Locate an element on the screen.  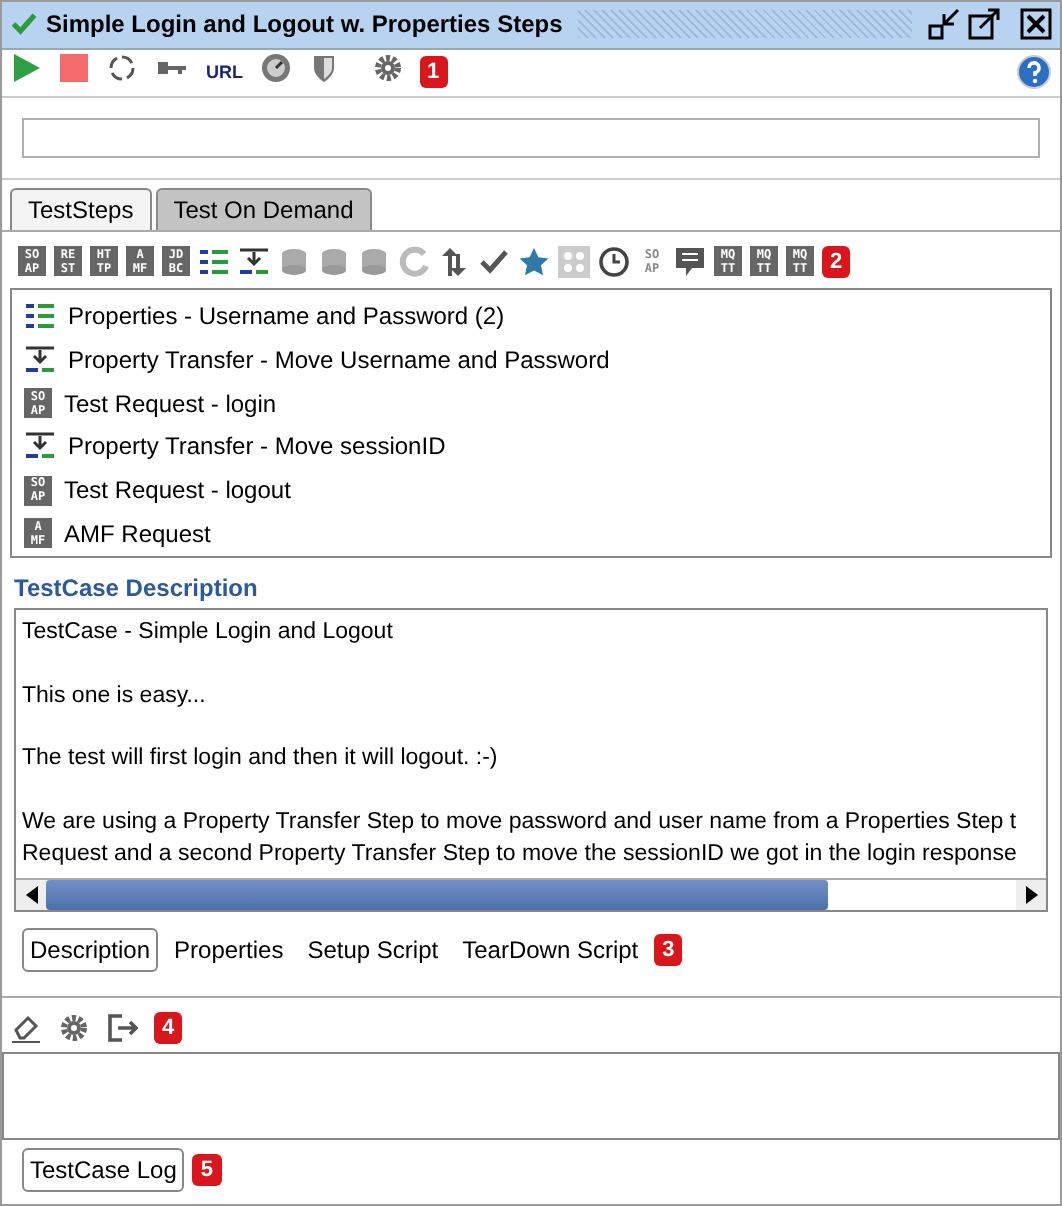
maximize-icon is located at coordinates (984, 24).